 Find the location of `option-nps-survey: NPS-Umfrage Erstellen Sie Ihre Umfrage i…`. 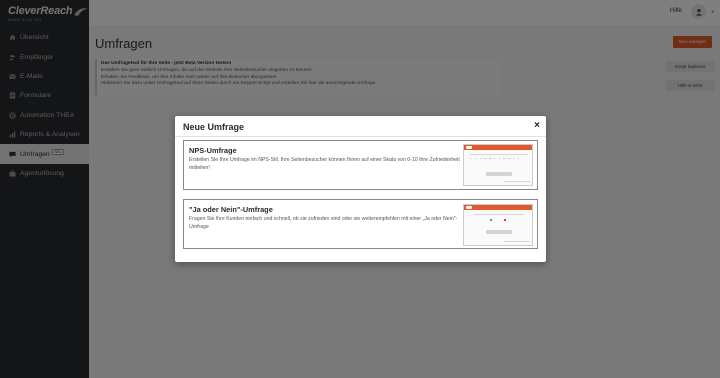

option-nps-survey: NPS-Umfrage Erstellen Sie Ihre Umfrage i… is located at coordinates (360, 165).